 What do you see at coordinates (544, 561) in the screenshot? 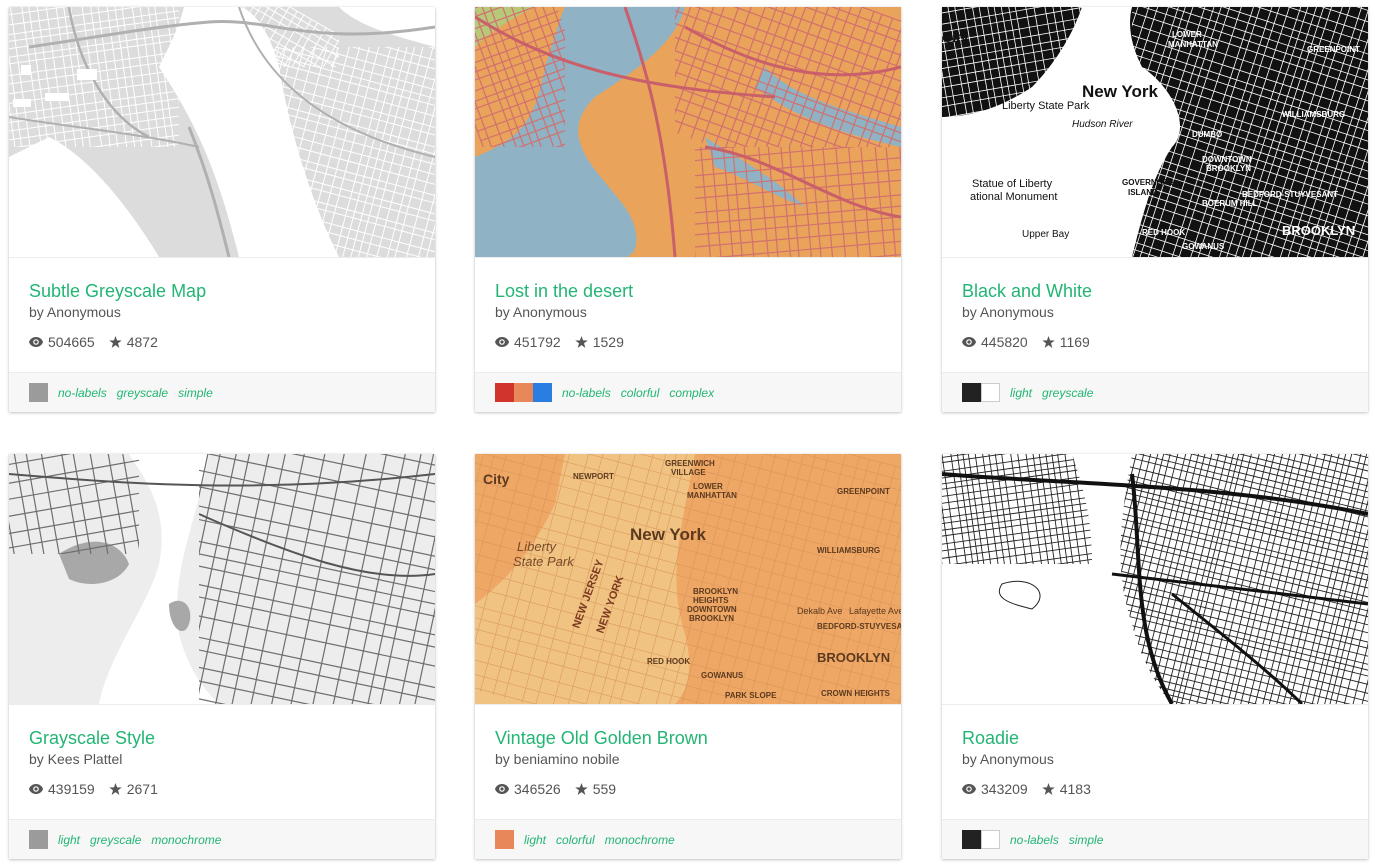
I see `svg-text: State Park` at bounding box center [544, 561].